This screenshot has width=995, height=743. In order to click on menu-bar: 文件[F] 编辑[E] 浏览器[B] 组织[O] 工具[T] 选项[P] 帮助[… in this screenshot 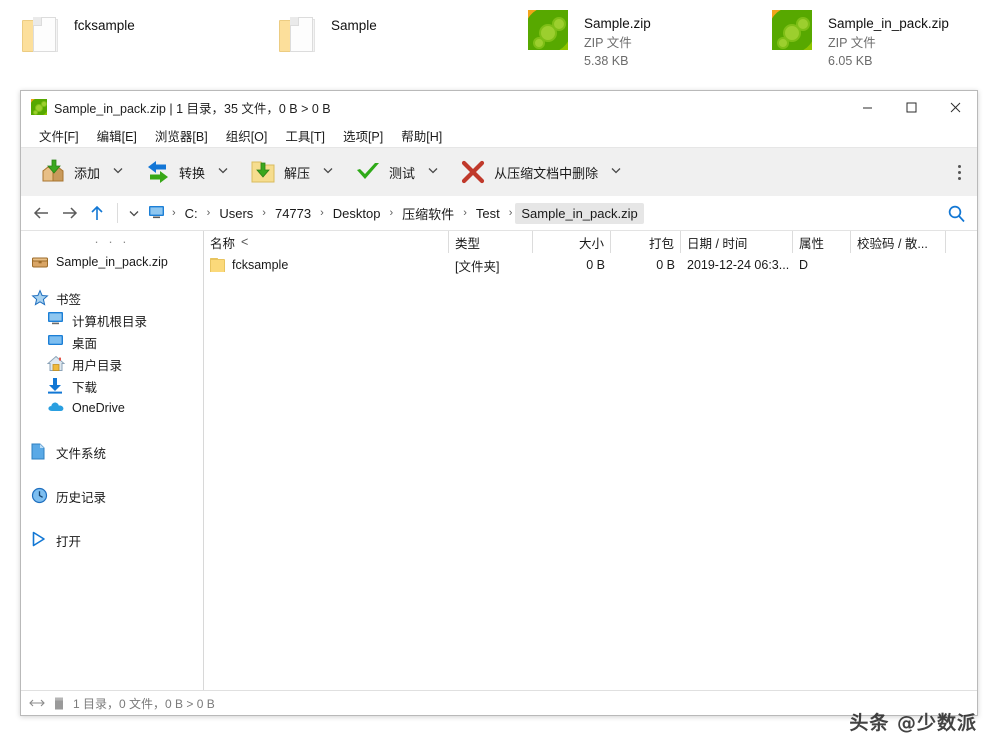, I will do `click(499, 135)`.